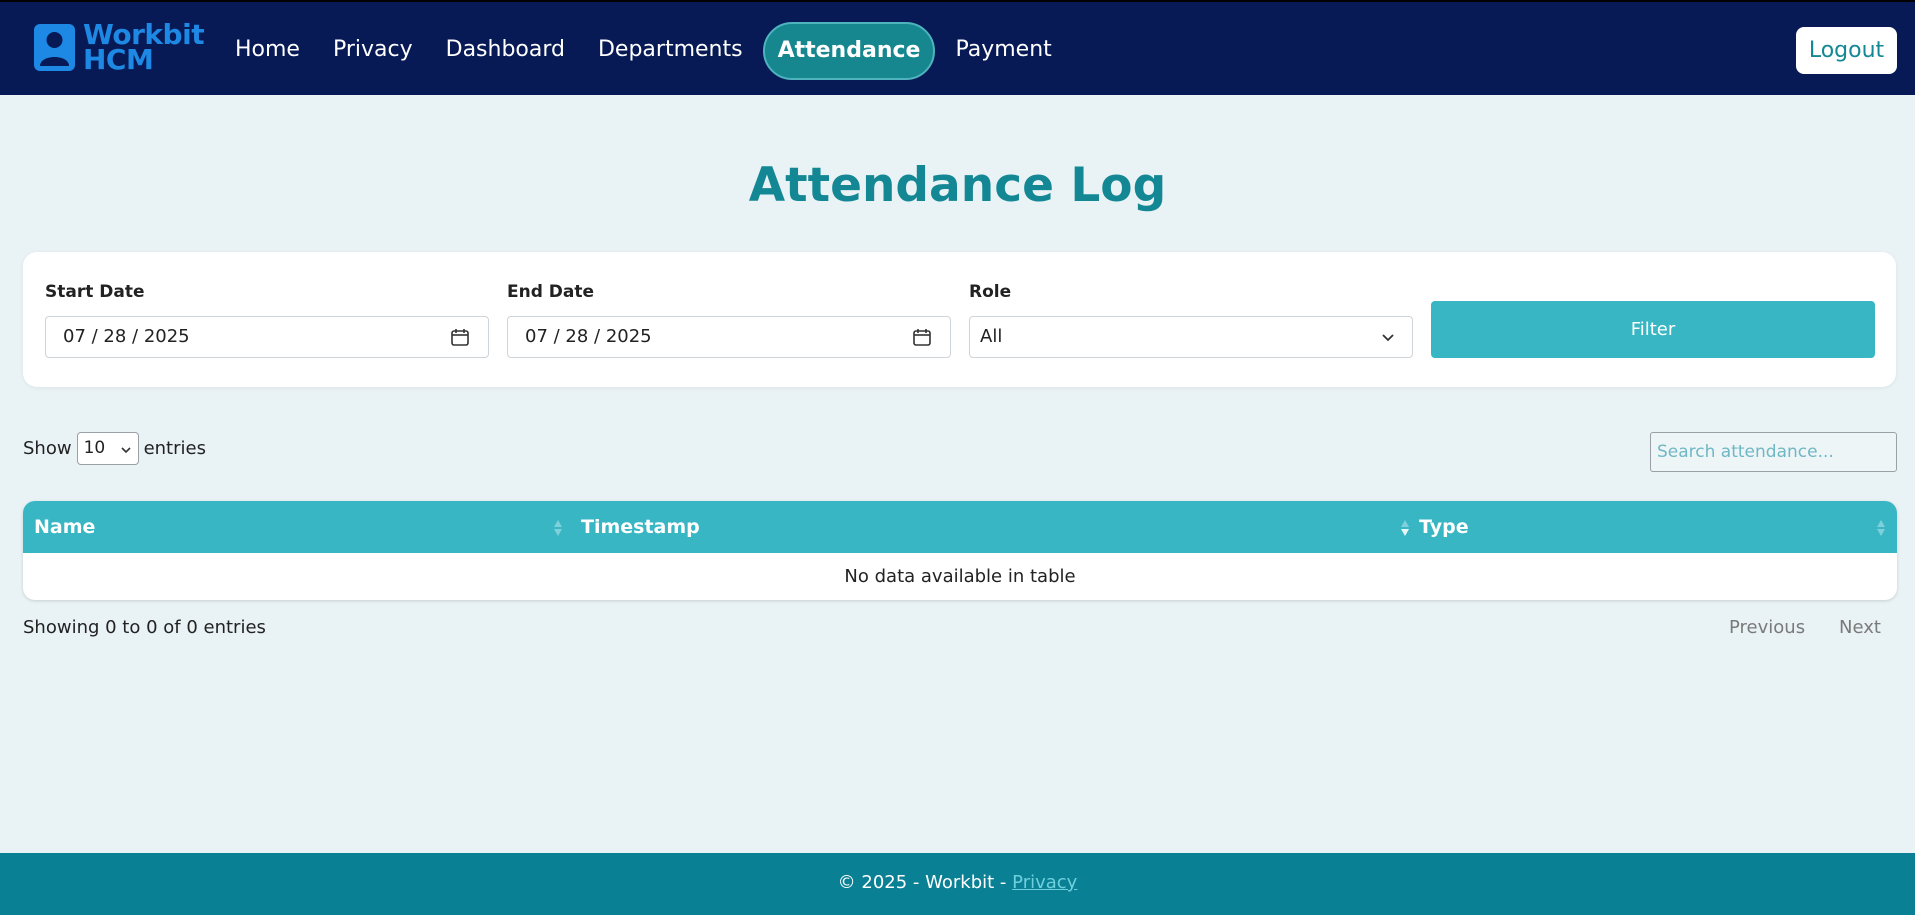 The height and width of the screenshot is (915, 1915). What do you see at coordinates (849, 51) in the screenshot?
I see `nav-link-attendance: Attendance` at bounding box center [849, 51].